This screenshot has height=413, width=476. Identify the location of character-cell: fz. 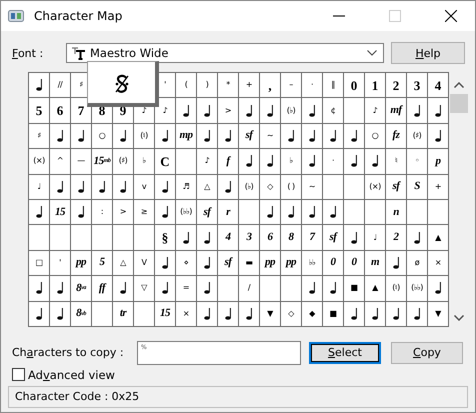
(396, 137).